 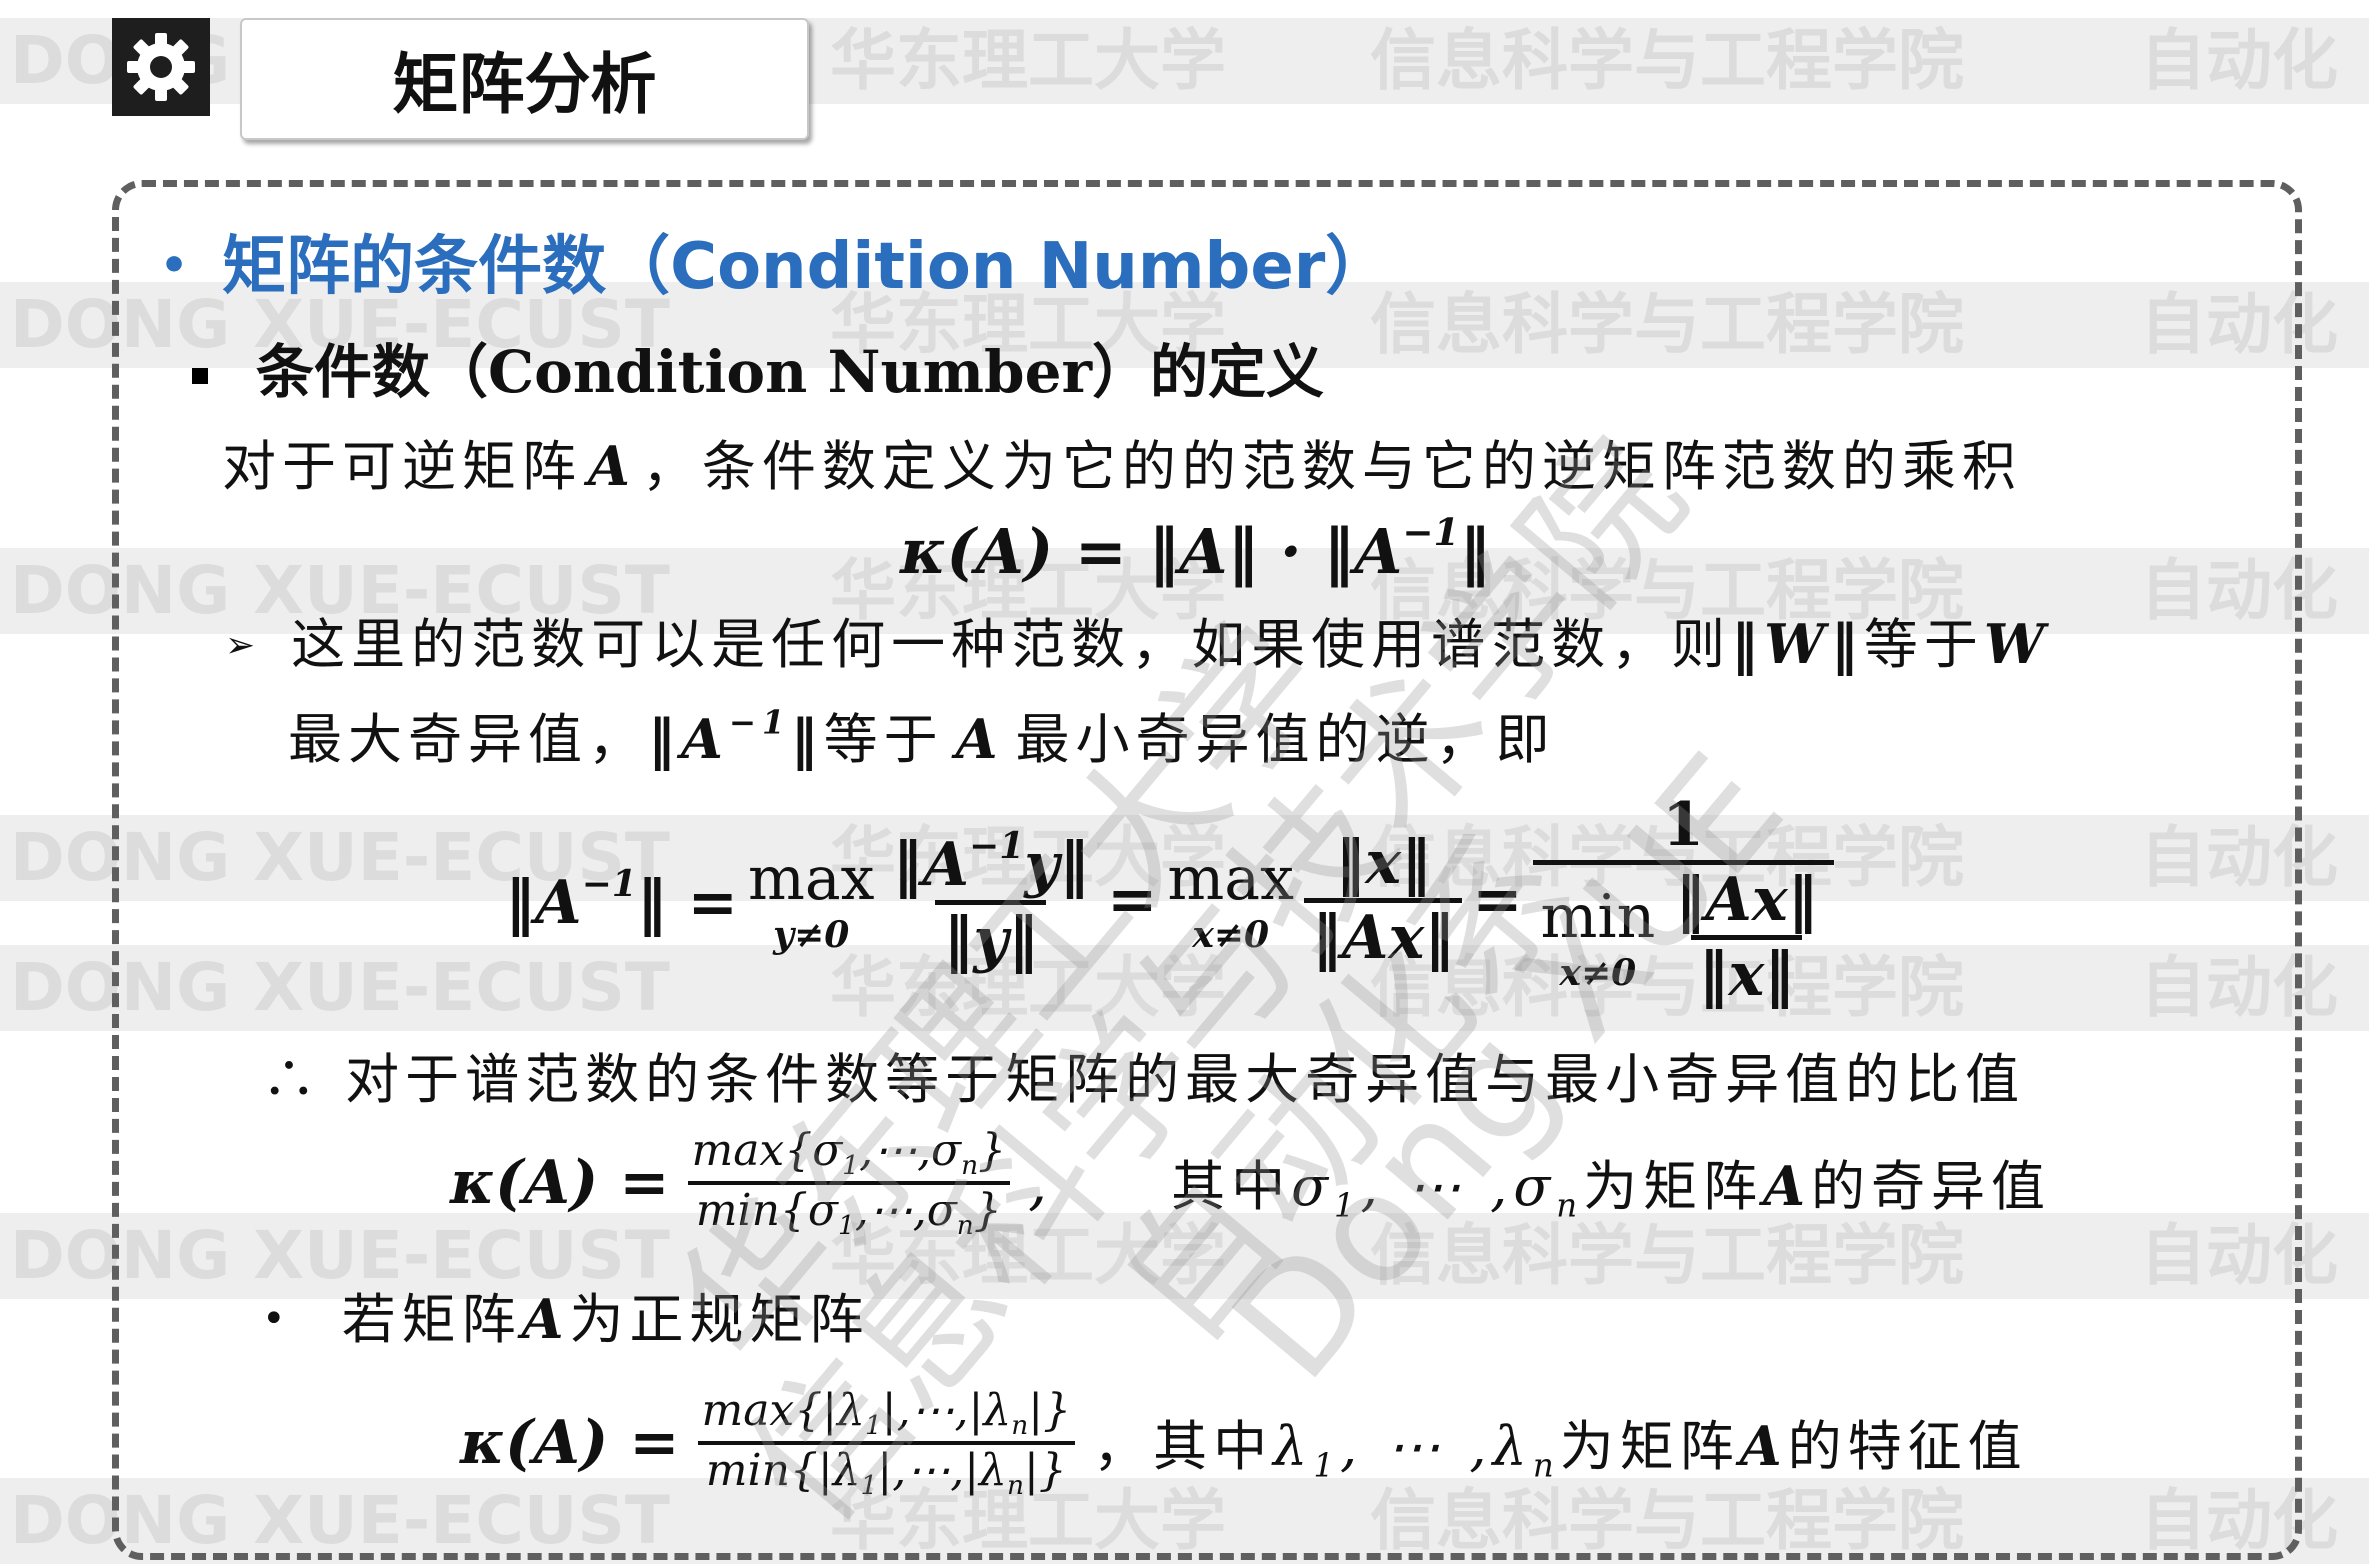 I want to click on inner-denominator: ‖x‖, so click(x=1746, y=972).